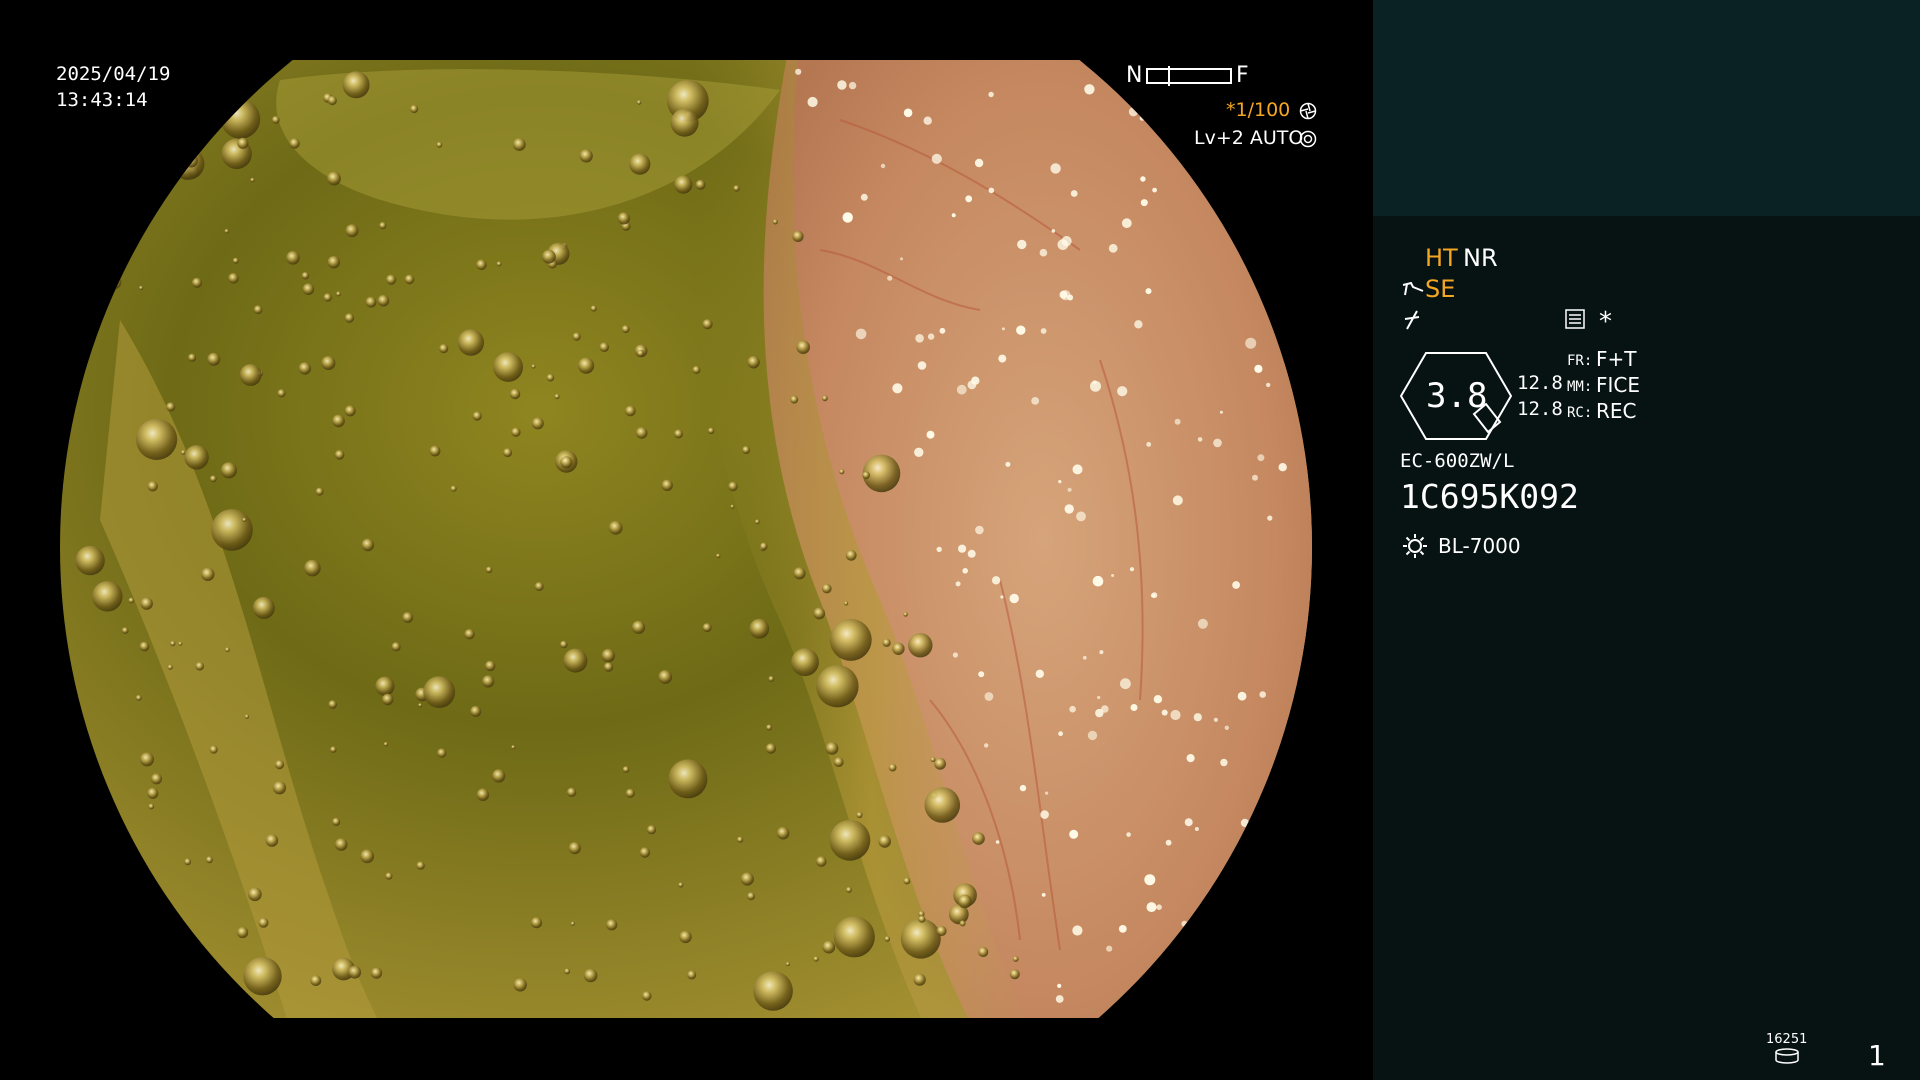  I want to click on zoom-value: 3.8, so click(1457, 396).